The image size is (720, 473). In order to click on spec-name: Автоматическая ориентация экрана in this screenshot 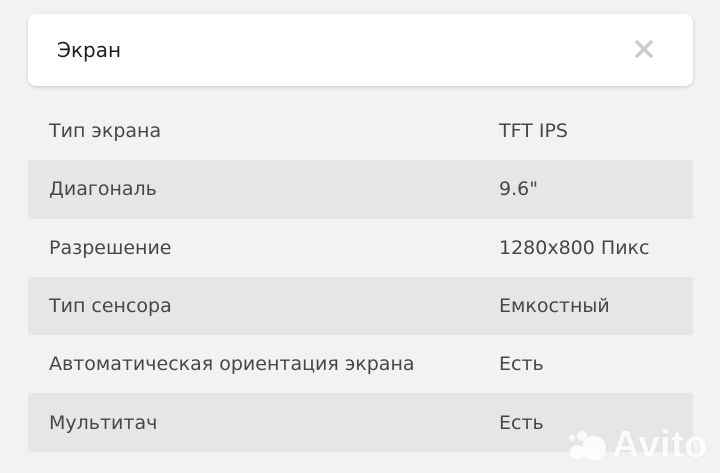, I will do `click(232, 364)`.